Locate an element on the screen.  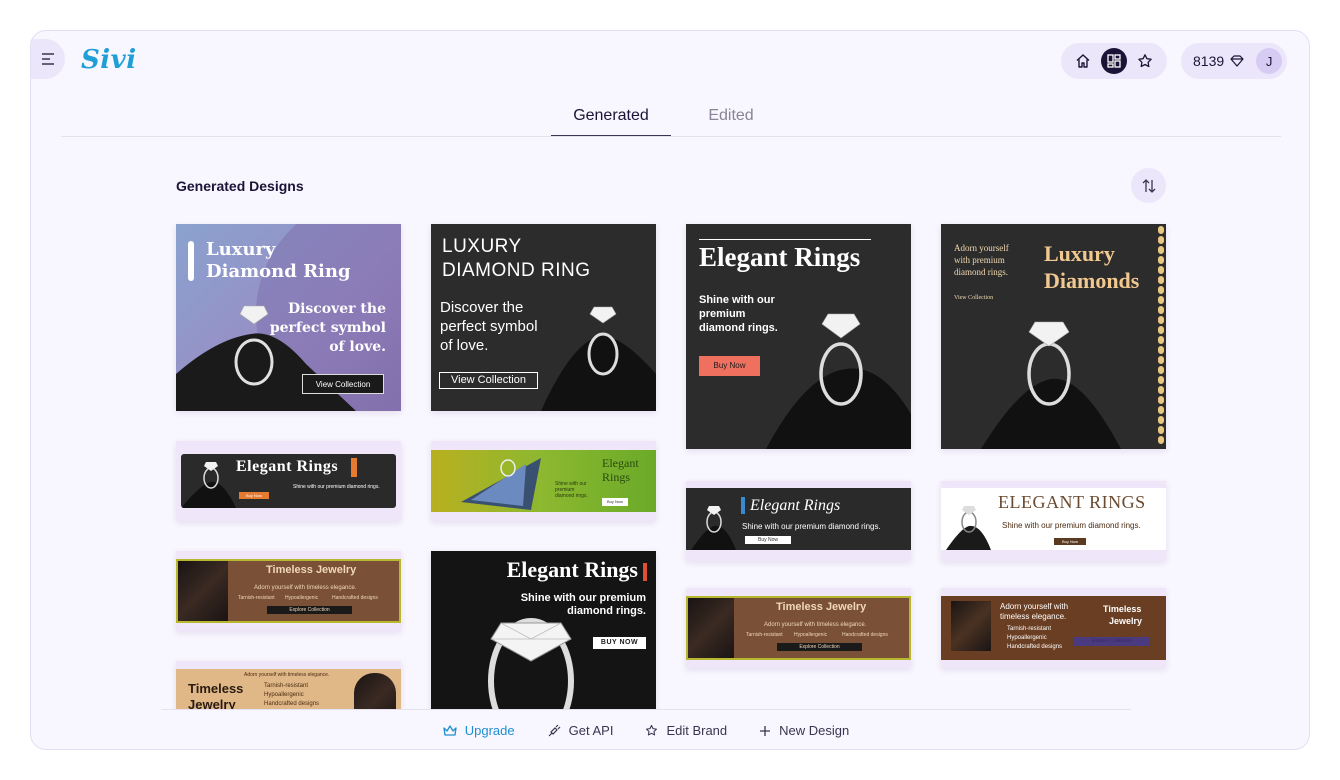
ad-title-2: Jewelry is located at coordinates (212, 703).